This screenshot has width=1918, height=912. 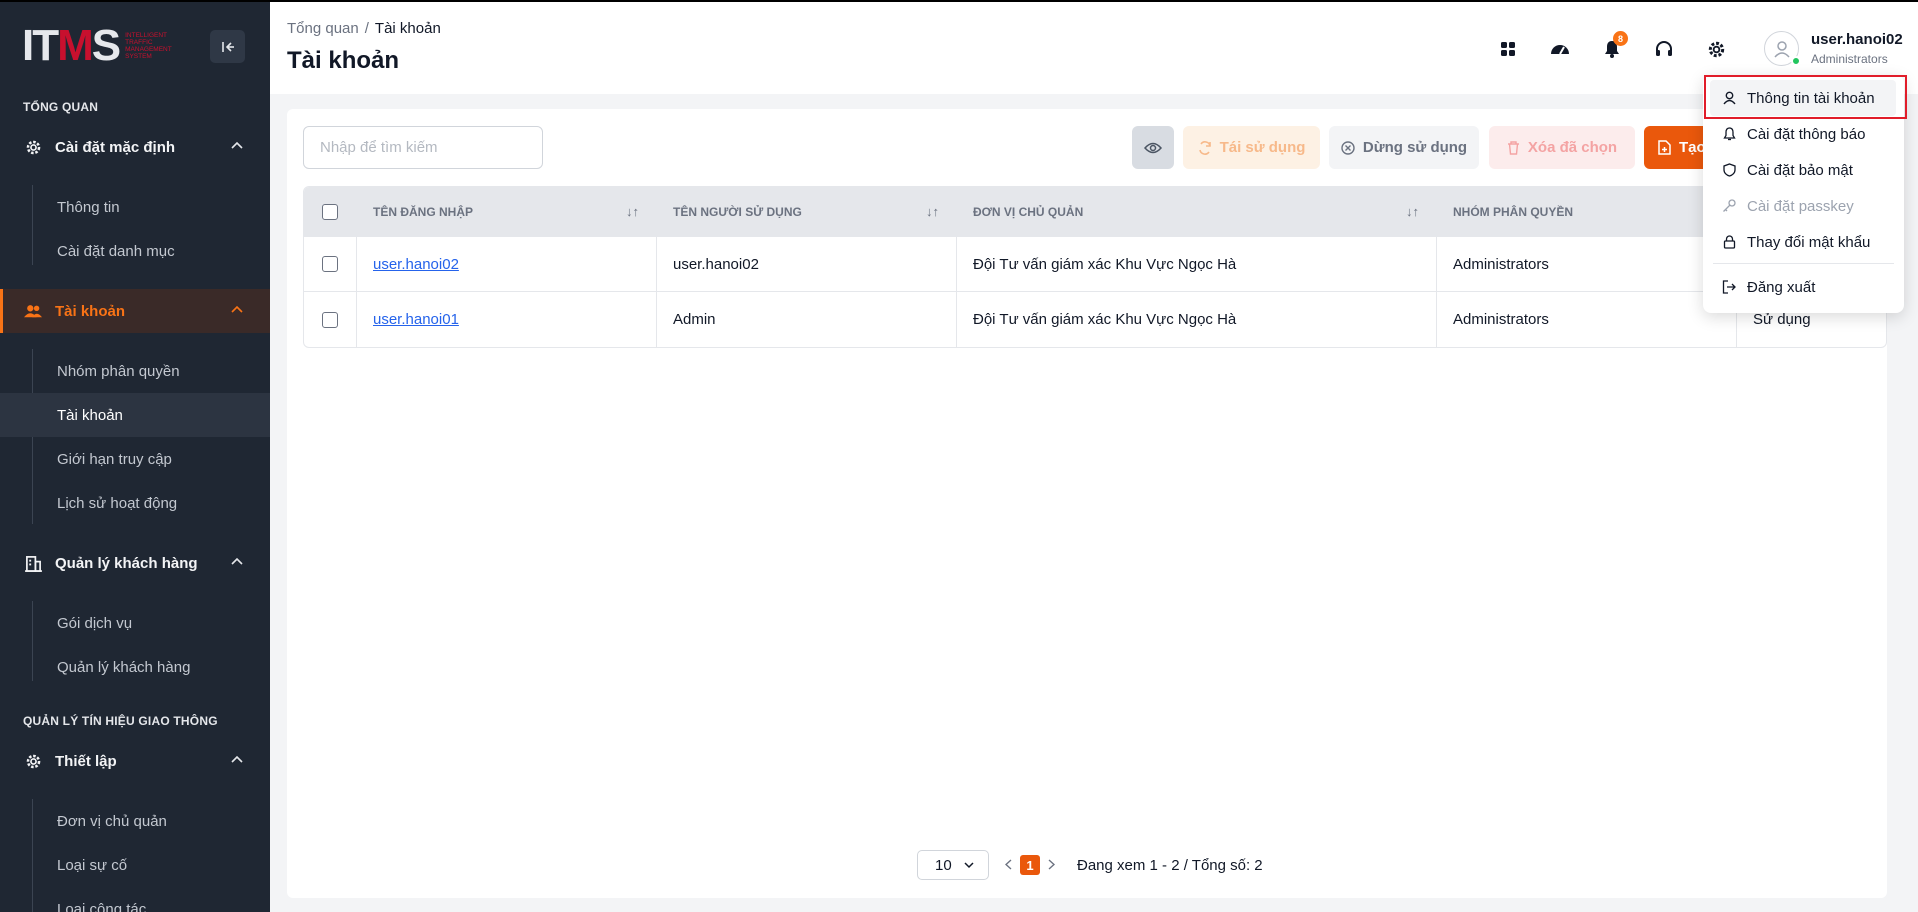 I want to click on breadcrumb: Tổng quan / Tài khoản, so click(x=364, y=28).